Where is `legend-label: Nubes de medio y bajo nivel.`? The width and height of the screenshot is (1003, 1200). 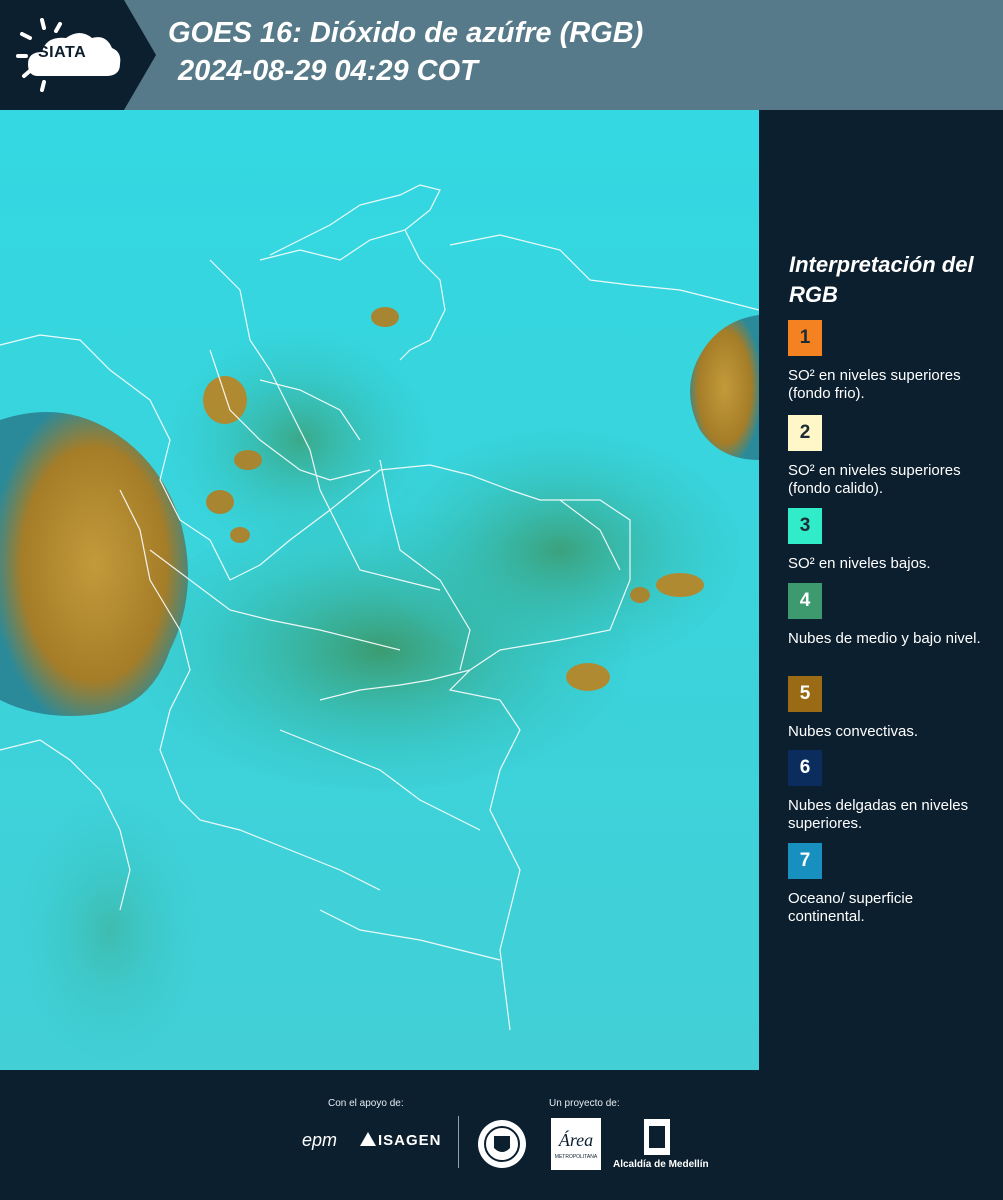
legend-label: Nubes de medio y bajo nivel. is located at coordinates (884, 638).